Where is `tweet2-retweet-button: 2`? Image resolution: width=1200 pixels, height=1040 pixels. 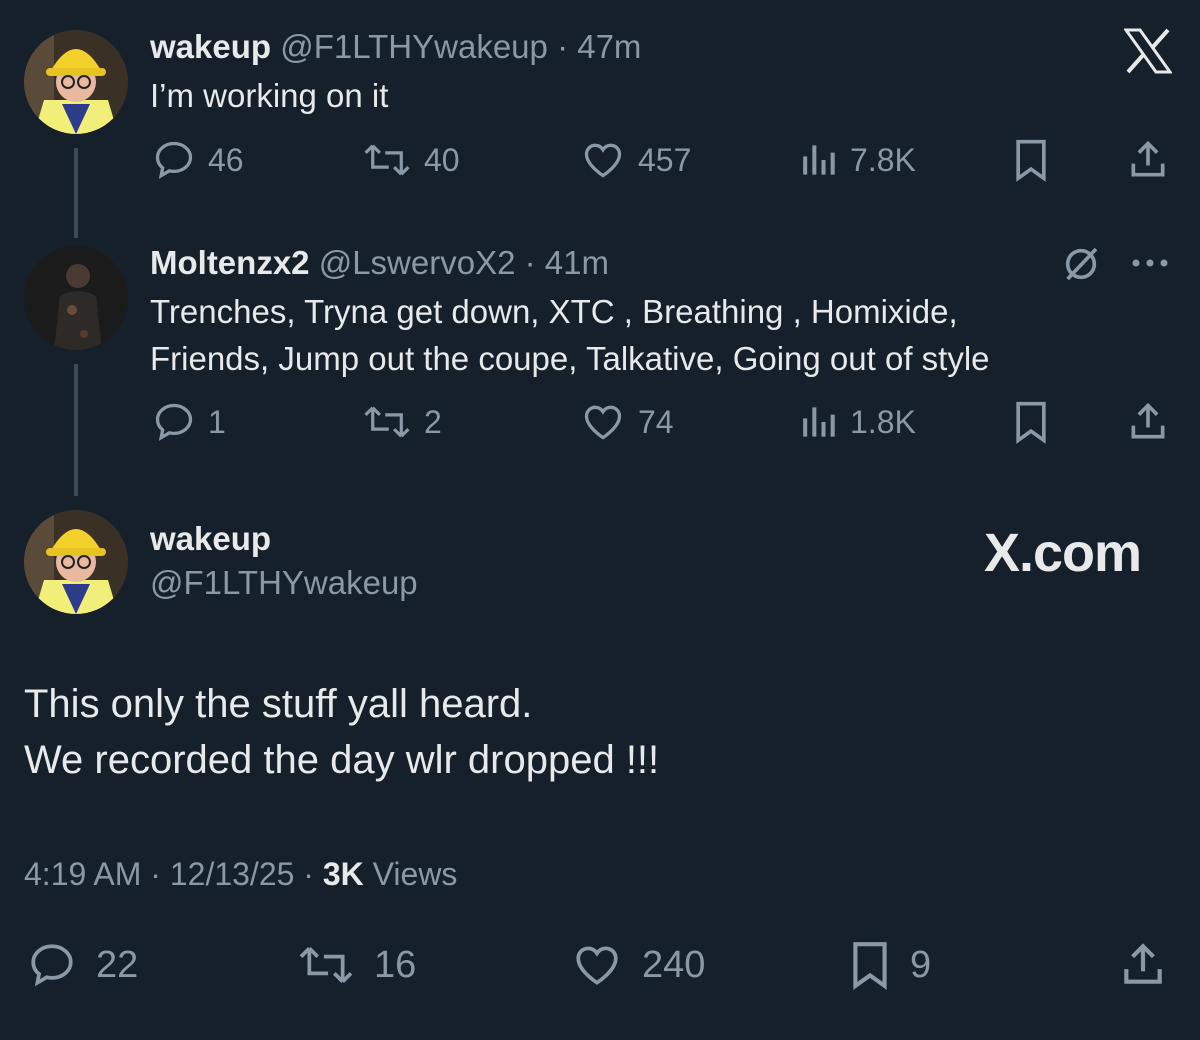 tweet2-retweet-button: 2 is located at coordinates (402, 422).